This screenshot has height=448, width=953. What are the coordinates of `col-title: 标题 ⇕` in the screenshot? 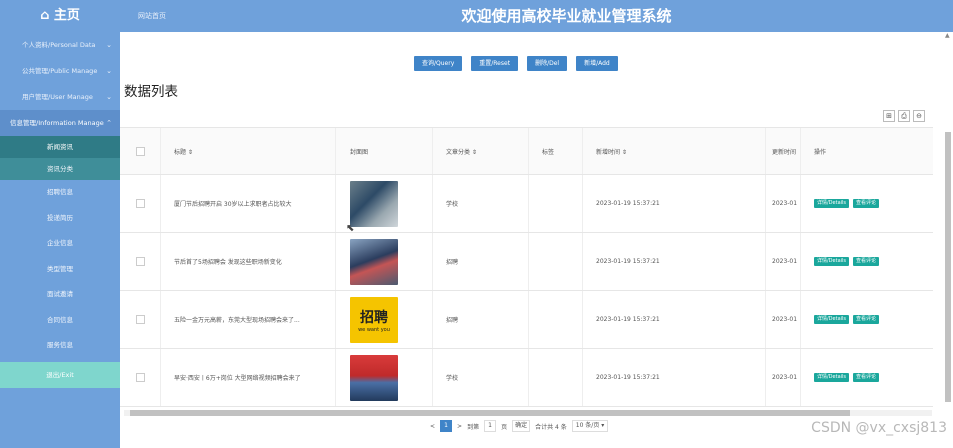 It's located at (183, 151).